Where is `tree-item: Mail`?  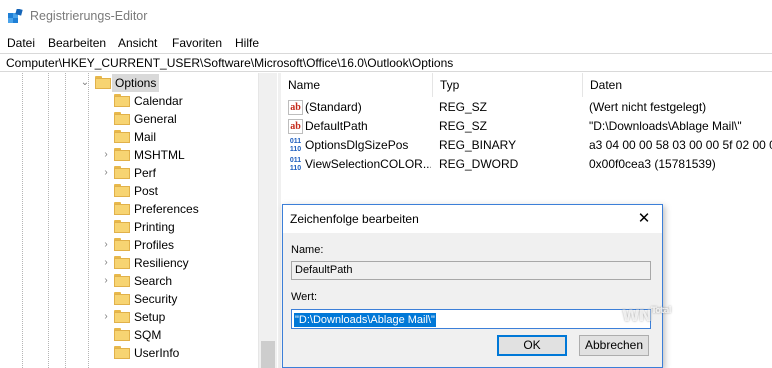
tree-item: Mail is located at coordinates (129, 137).